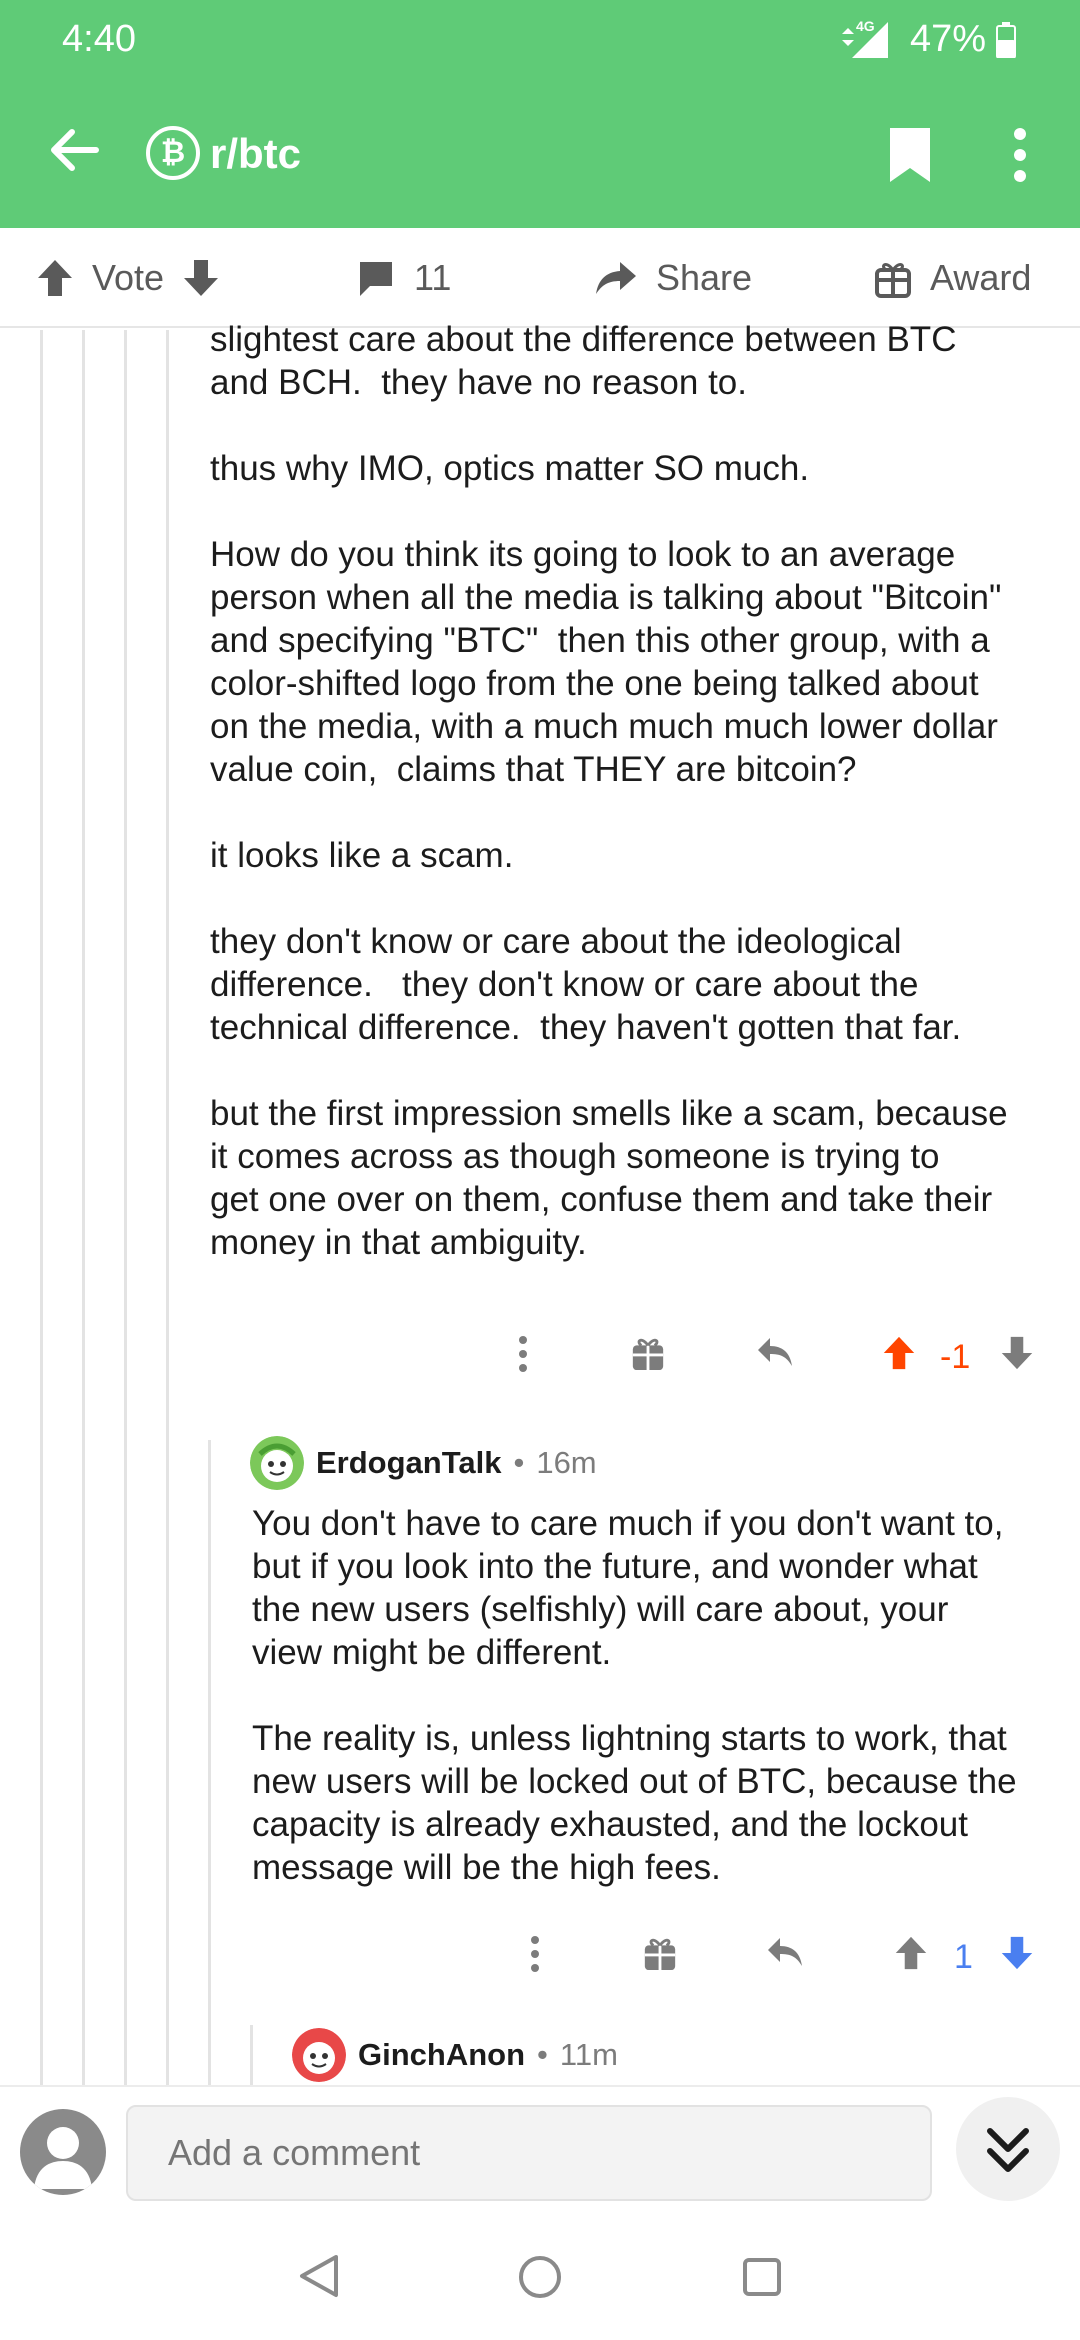 This screenshot has height=2340, width=1080. I want to click on vote-control: Vote, so click(128, 278).